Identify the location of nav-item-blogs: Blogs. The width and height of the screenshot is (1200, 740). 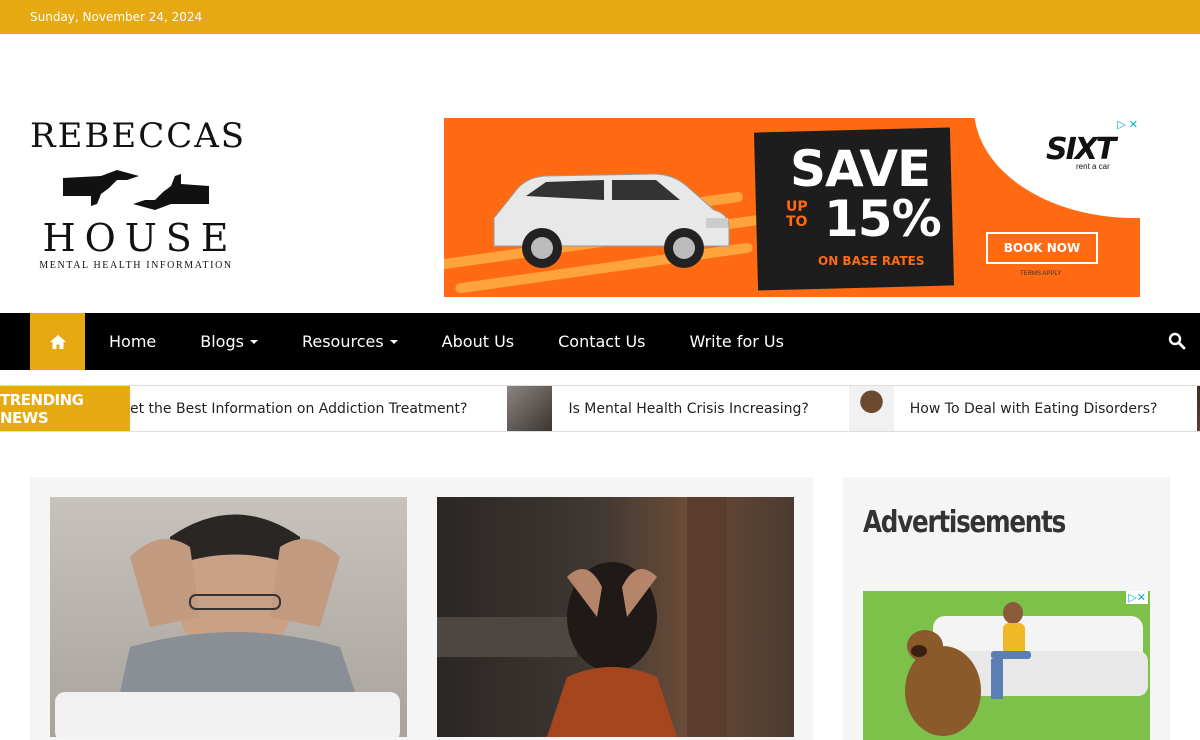
(229, 341).